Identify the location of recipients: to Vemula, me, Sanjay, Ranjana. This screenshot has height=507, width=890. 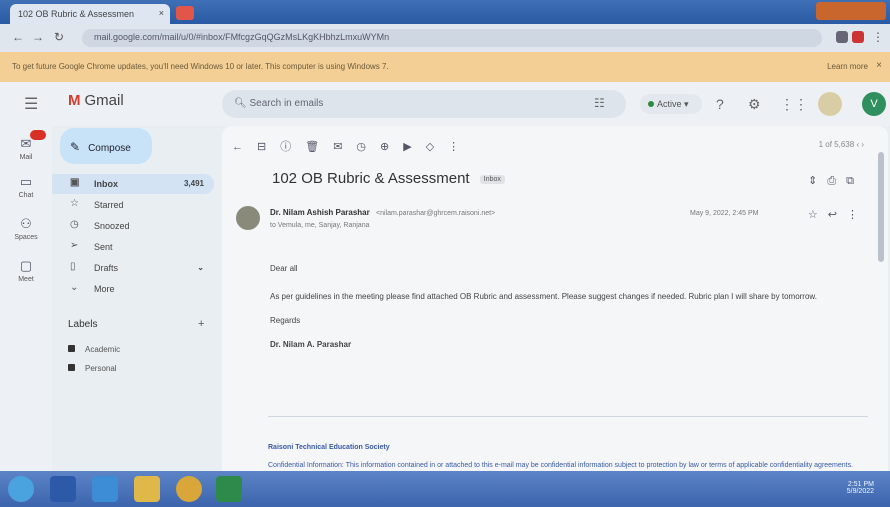
(319, 225).